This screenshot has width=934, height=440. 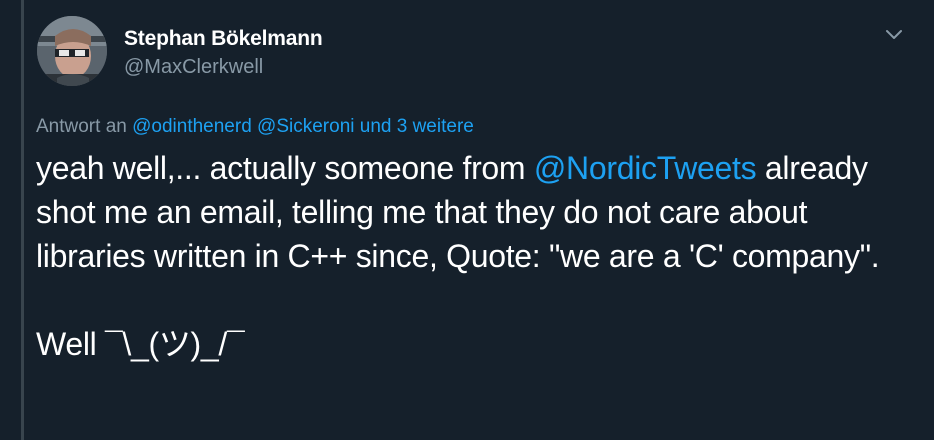 I want to click on author-handle: @MaxClerkwell, so click(x=193, y=67).